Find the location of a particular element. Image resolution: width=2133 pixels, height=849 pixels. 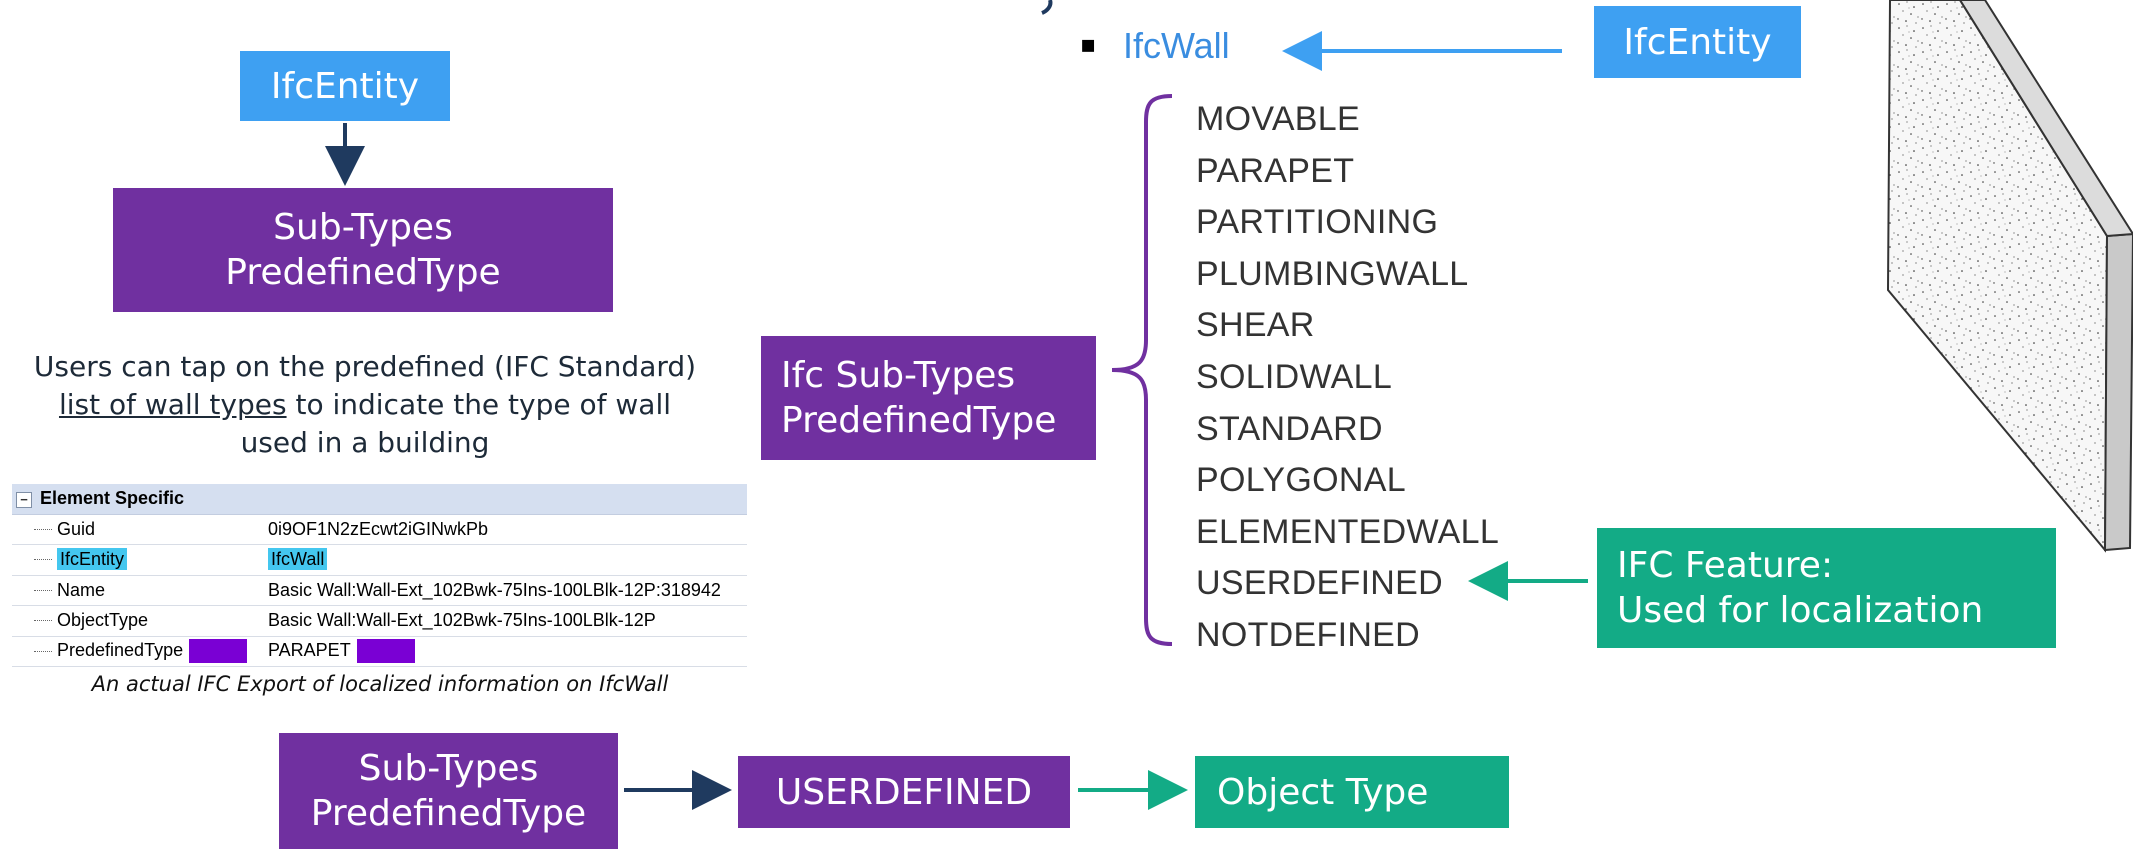

curly-brace is located at coordinates (1142, 370).